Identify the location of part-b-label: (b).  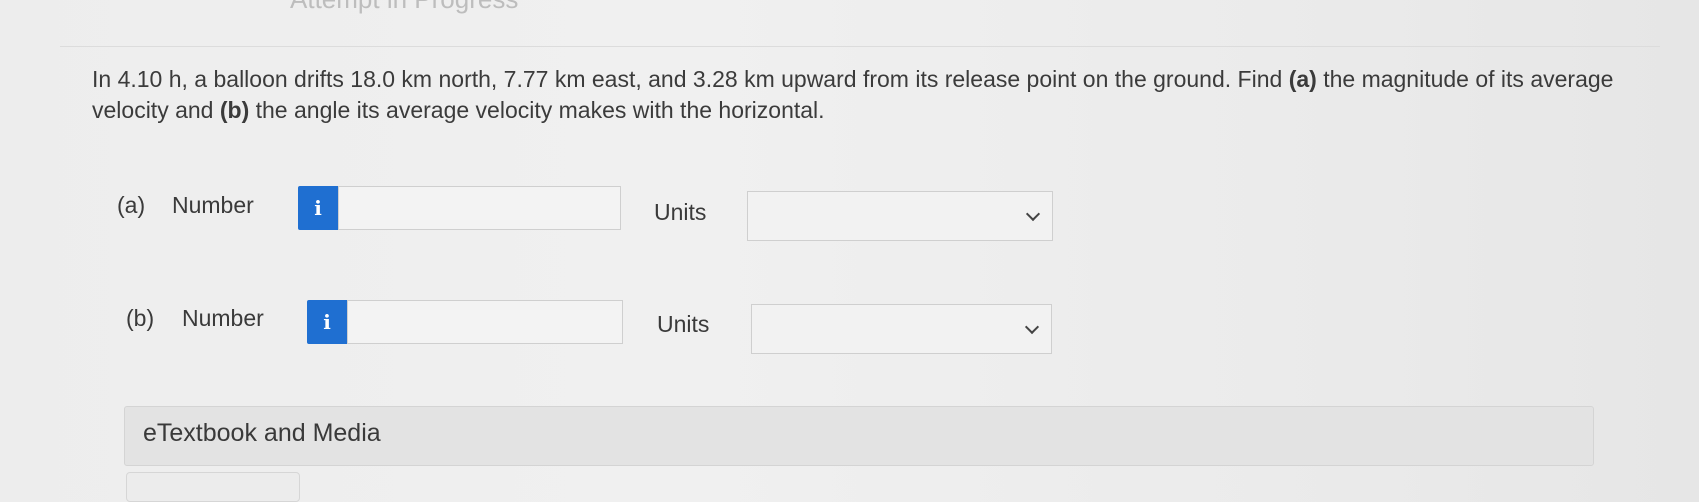
(140, 318).